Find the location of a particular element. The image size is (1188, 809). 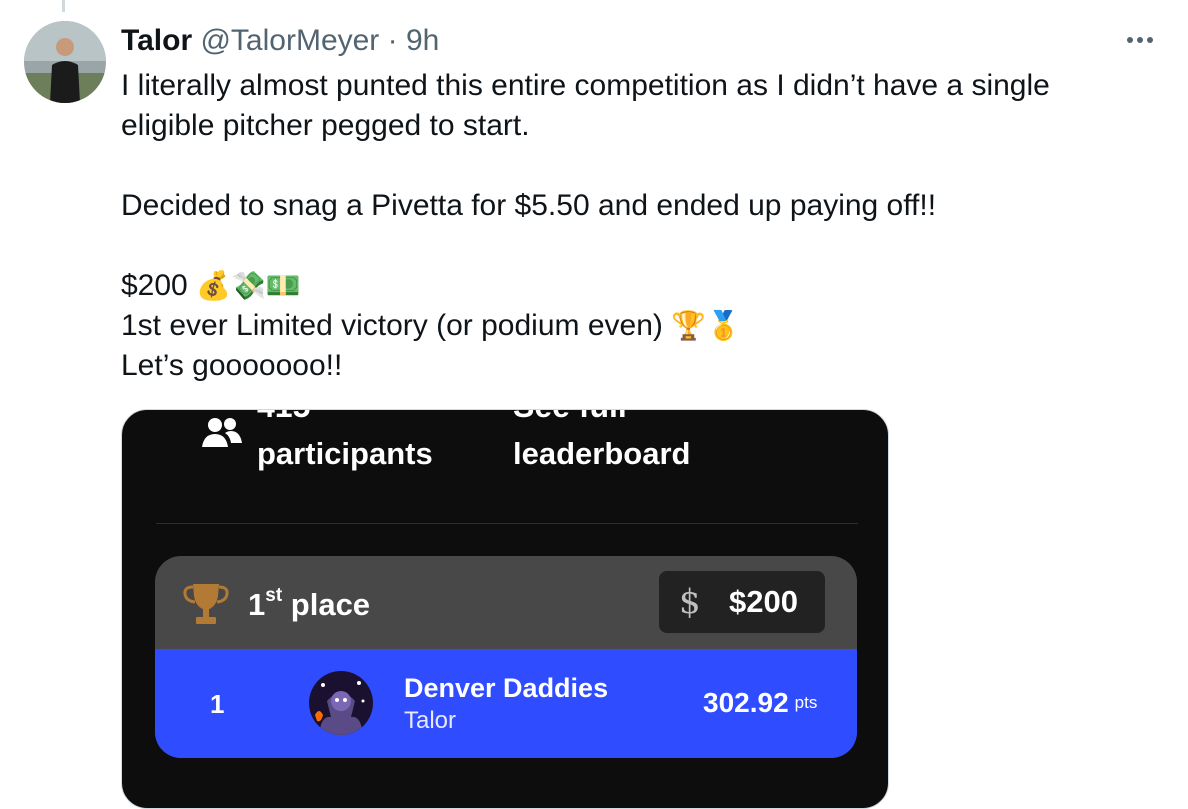

dollar-icon: $ is located at coordinates (690, 602).